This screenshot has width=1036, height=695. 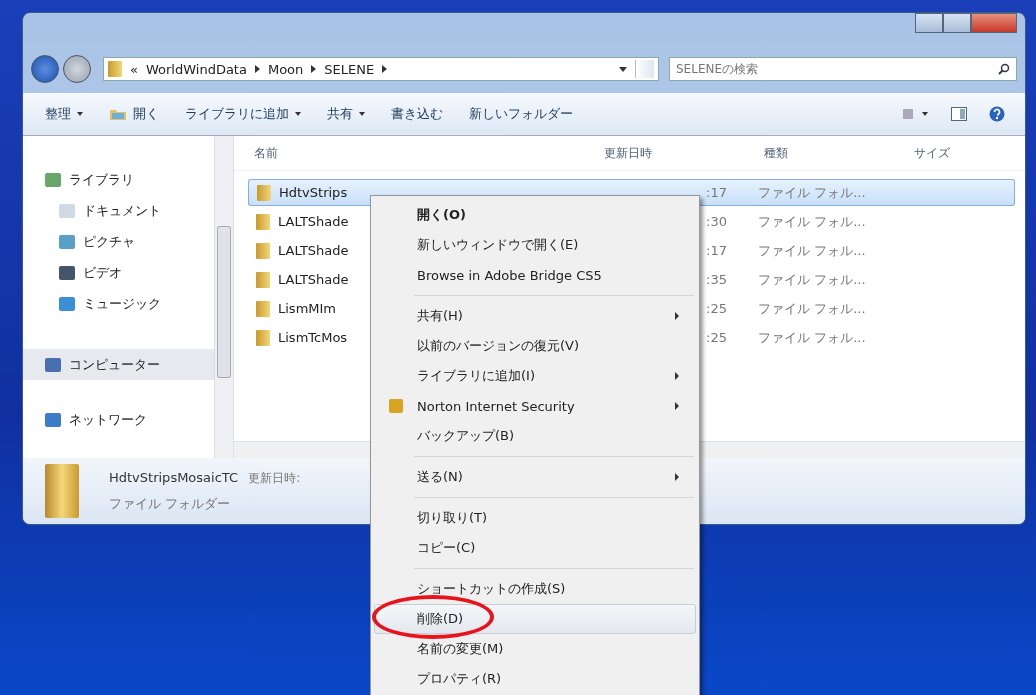 What do you see at coordinates (170, 503) in the screenshot?
I see `file-type: ファイル フォルダー` at bounding box center [170, 503].